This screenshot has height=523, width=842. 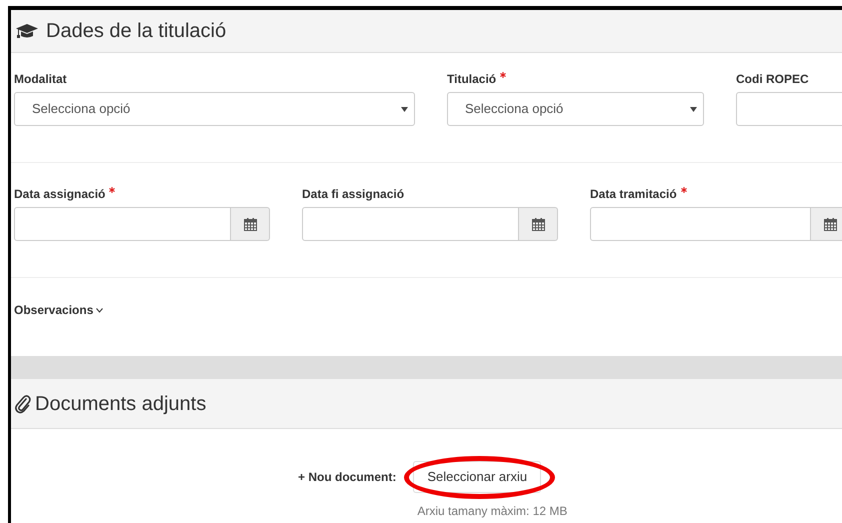 I want to click on observations-toggle: Observacions, so click(x=59, y=310).